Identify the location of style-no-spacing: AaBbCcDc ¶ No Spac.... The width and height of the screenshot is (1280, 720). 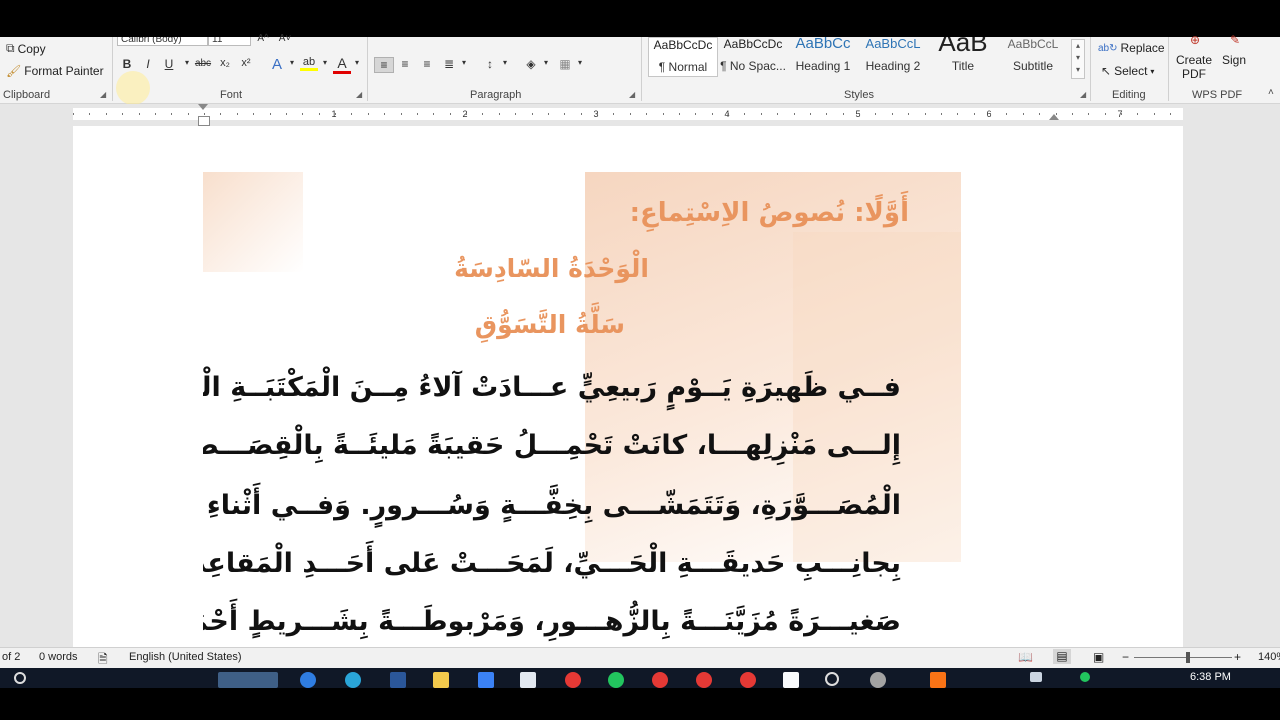
(753, 56).